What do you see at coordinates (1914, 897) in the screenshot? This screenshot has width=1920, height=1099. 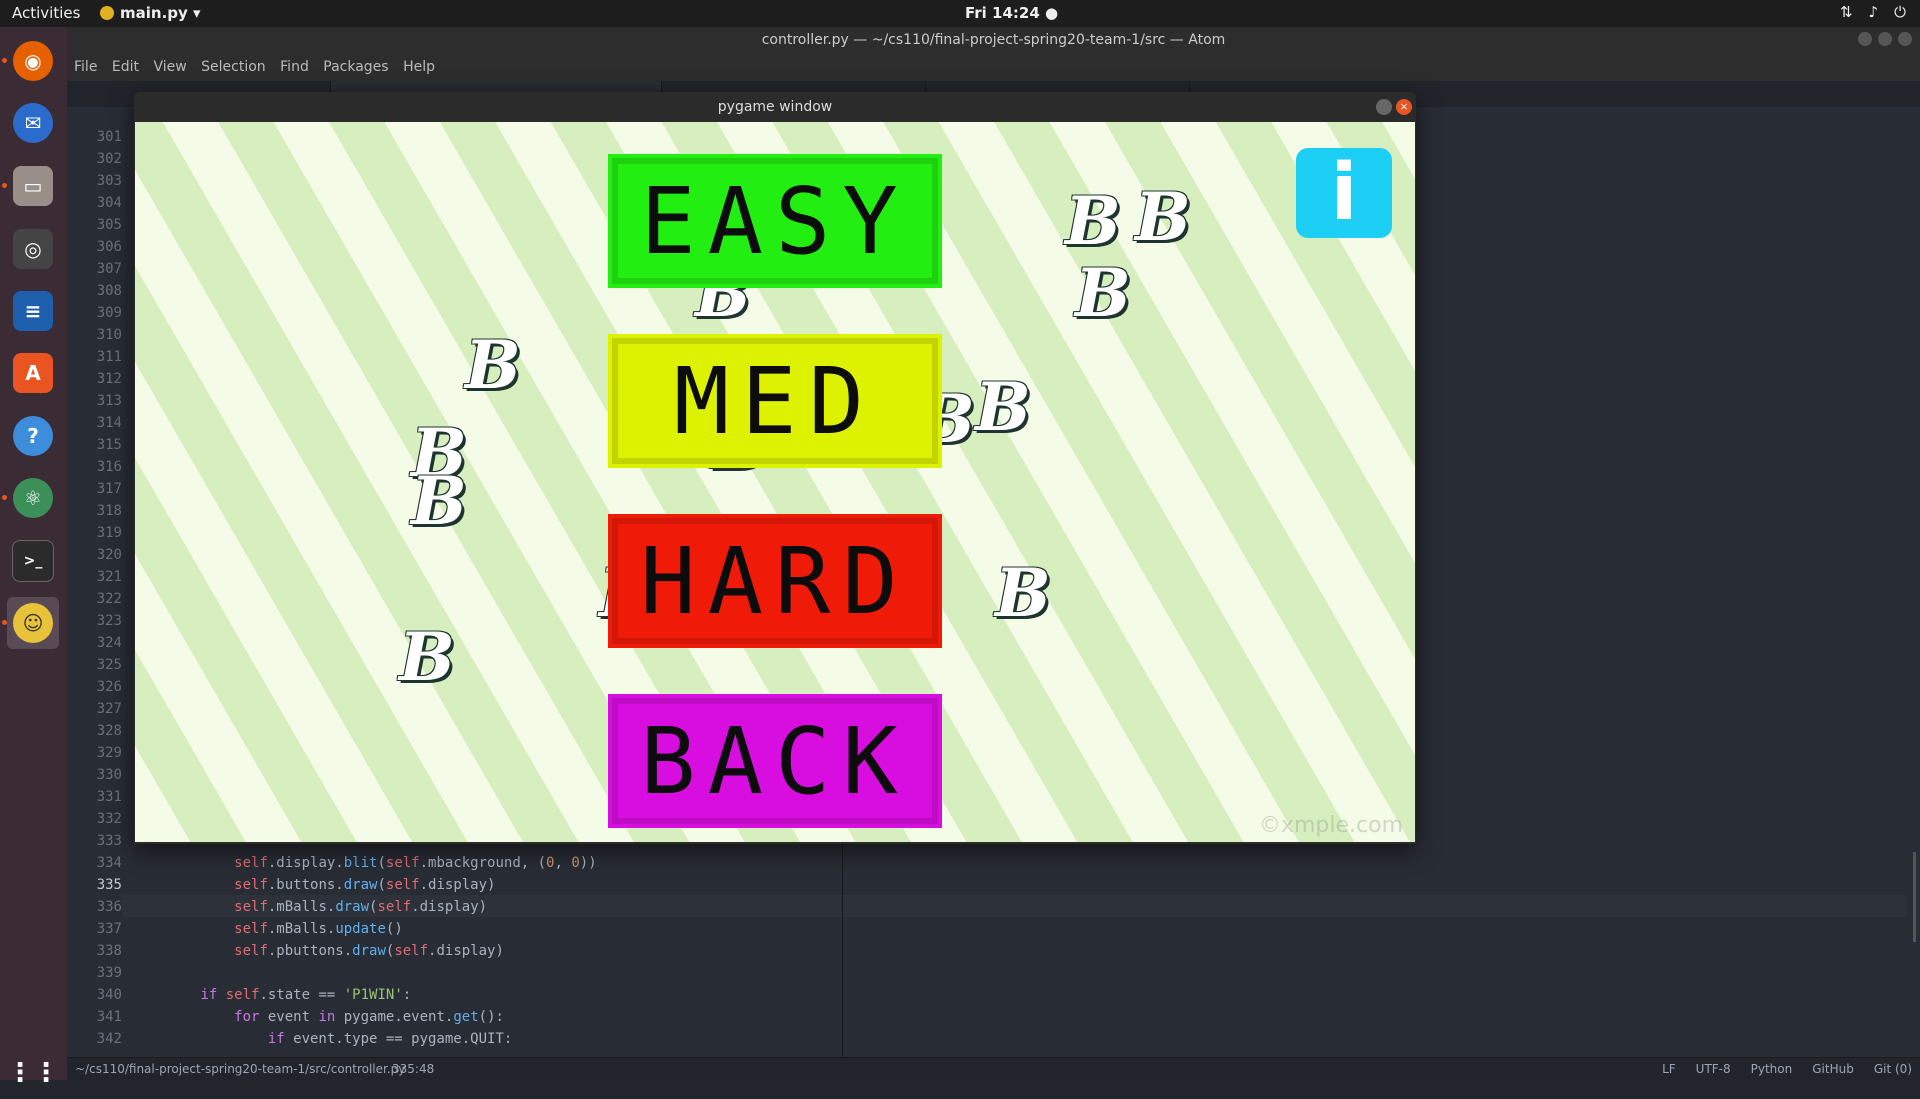 I see `scrollbar` at bounding box center [1914, 897].